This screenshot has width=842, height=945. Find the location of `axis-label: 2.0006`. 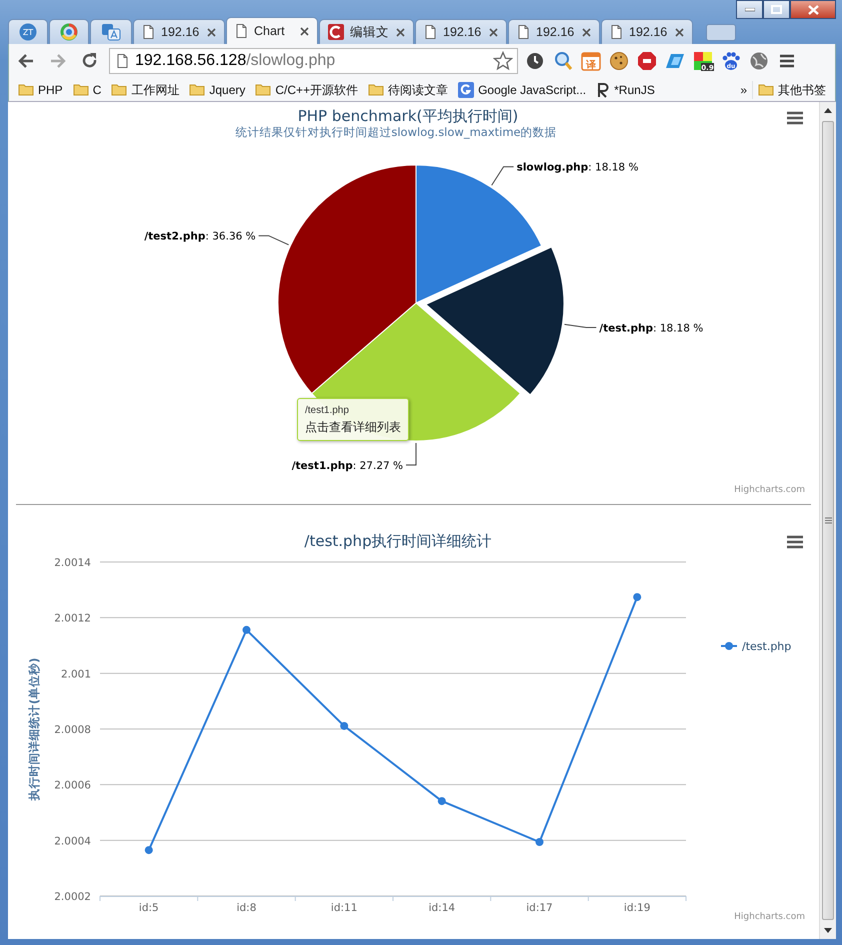

axis-label: 2.0006 is located at coordinates (72, 786).